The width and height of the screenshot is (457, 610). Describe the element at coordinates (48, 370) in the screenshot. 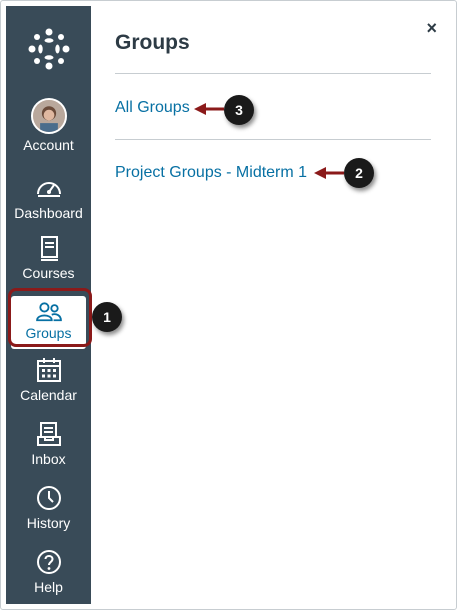

I see `calendar-icon` at that location.